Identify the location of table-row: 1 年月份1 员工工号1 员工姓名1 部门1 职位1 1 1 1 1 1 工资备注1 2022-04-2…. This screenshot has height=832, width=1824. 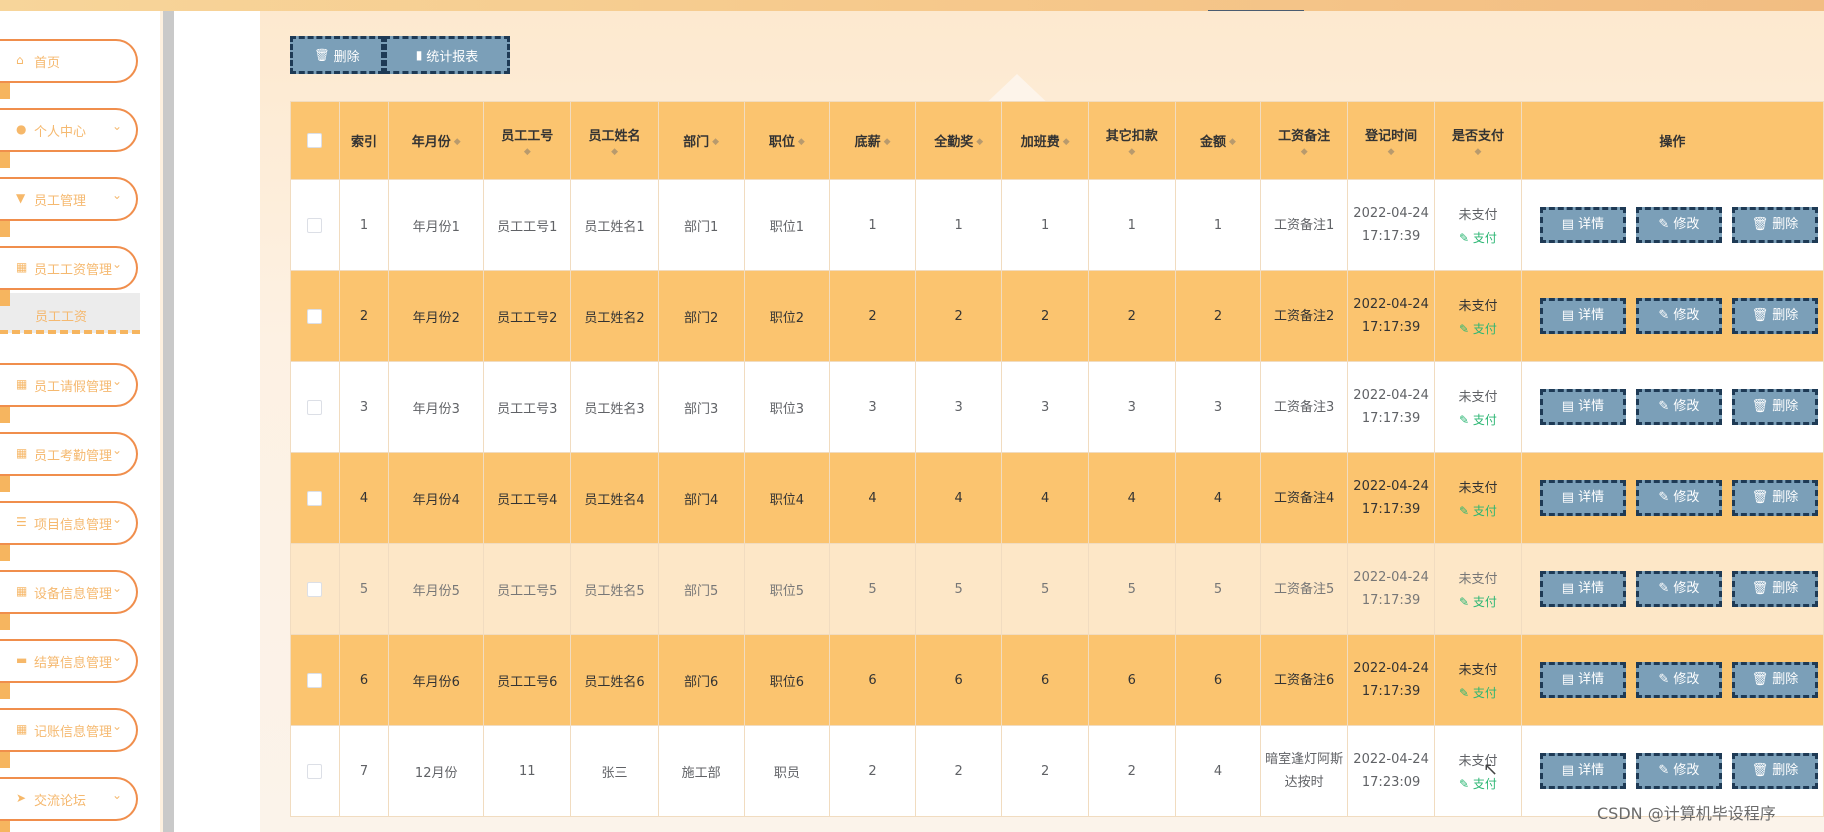
(1057, 225).